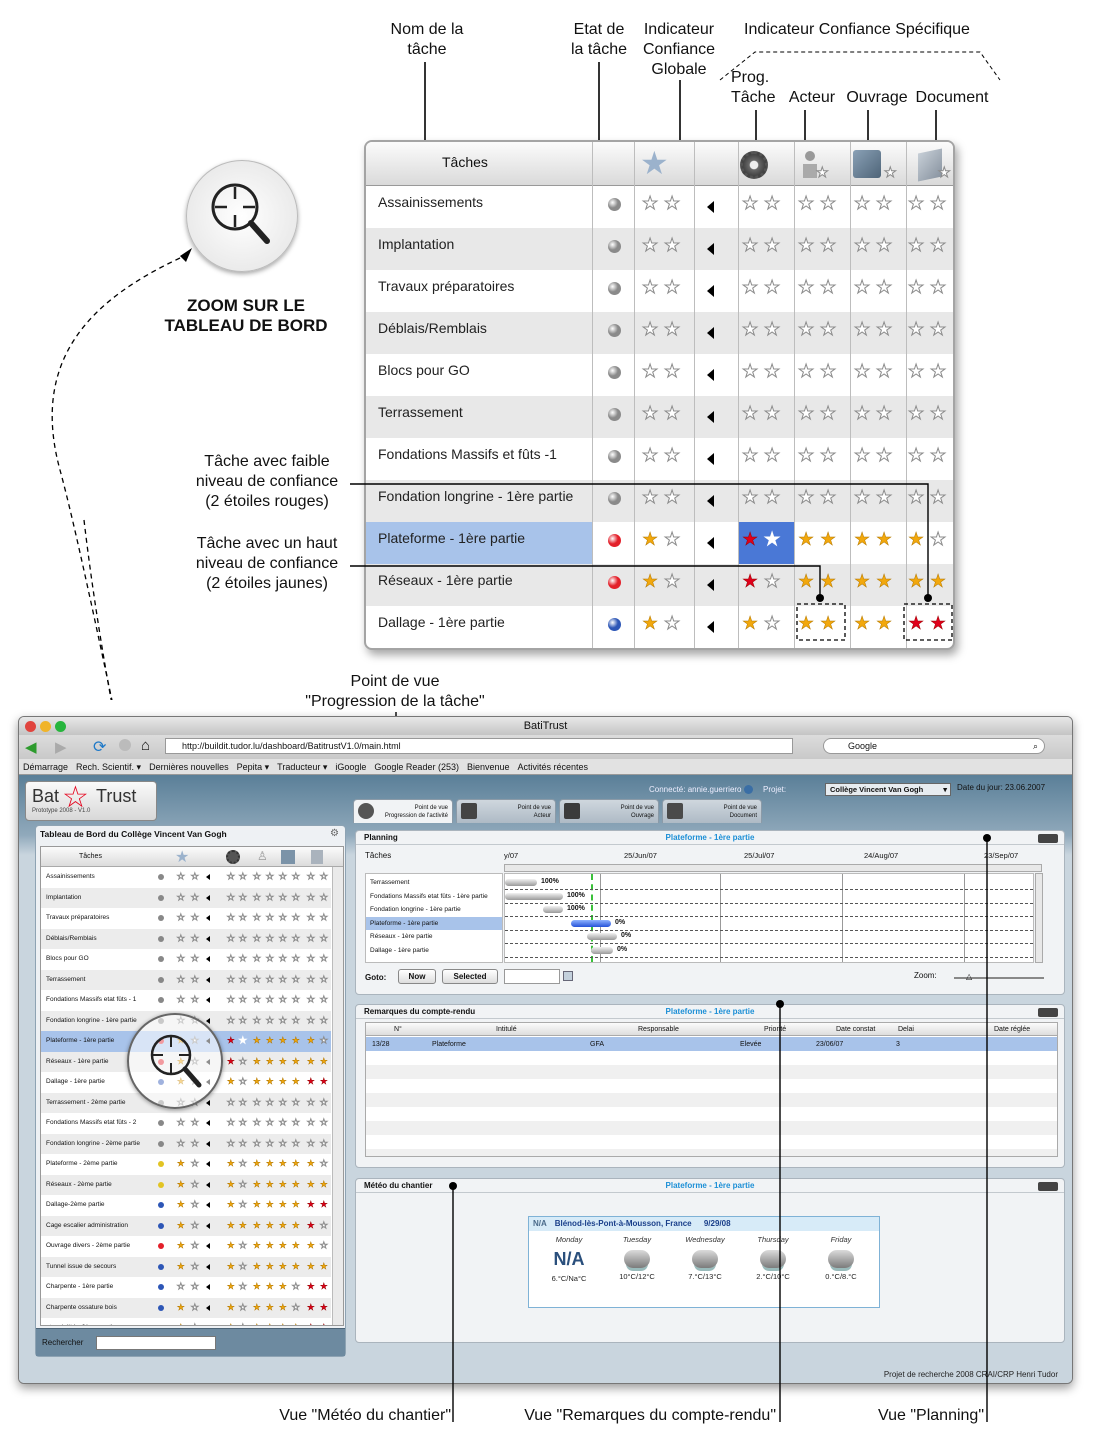  Describe the element at coordinates (931, 1415) in the screenshot. I see `annotation-vue-planning: Vue "Planning"` at that location.